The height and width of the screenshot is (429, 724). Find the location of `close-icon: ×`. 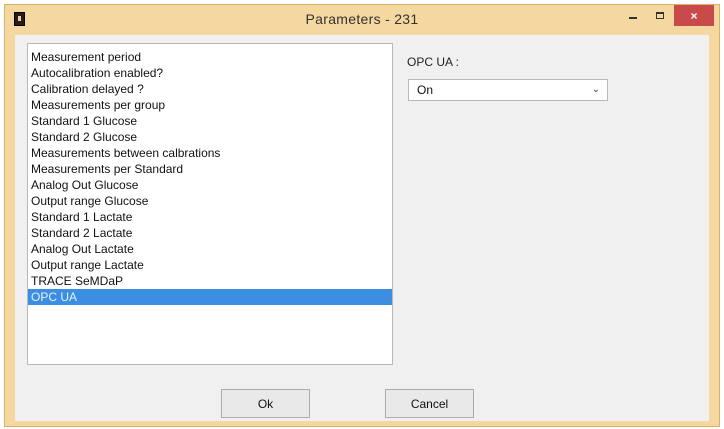

close-icon: × is located at coordinates (694, 15).